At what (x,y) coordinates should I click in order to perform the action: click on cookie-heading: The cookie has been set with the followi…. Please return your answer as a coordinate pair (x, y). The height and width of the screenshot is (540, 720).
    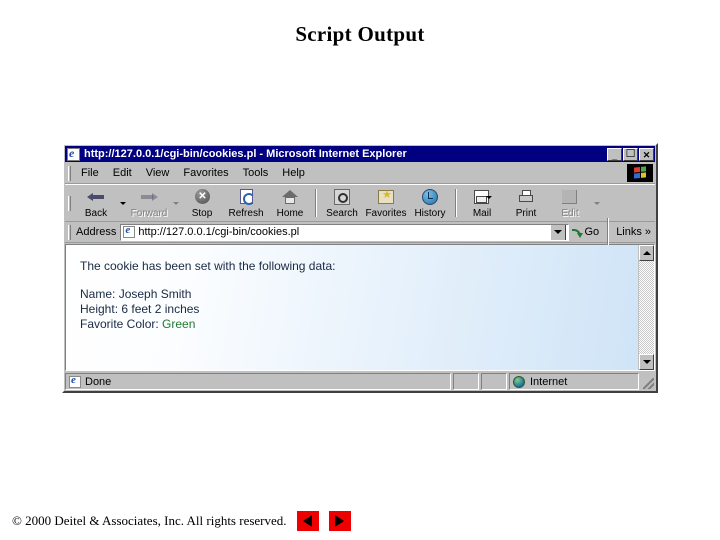
    Looking at the image, I should click on (208, 266).